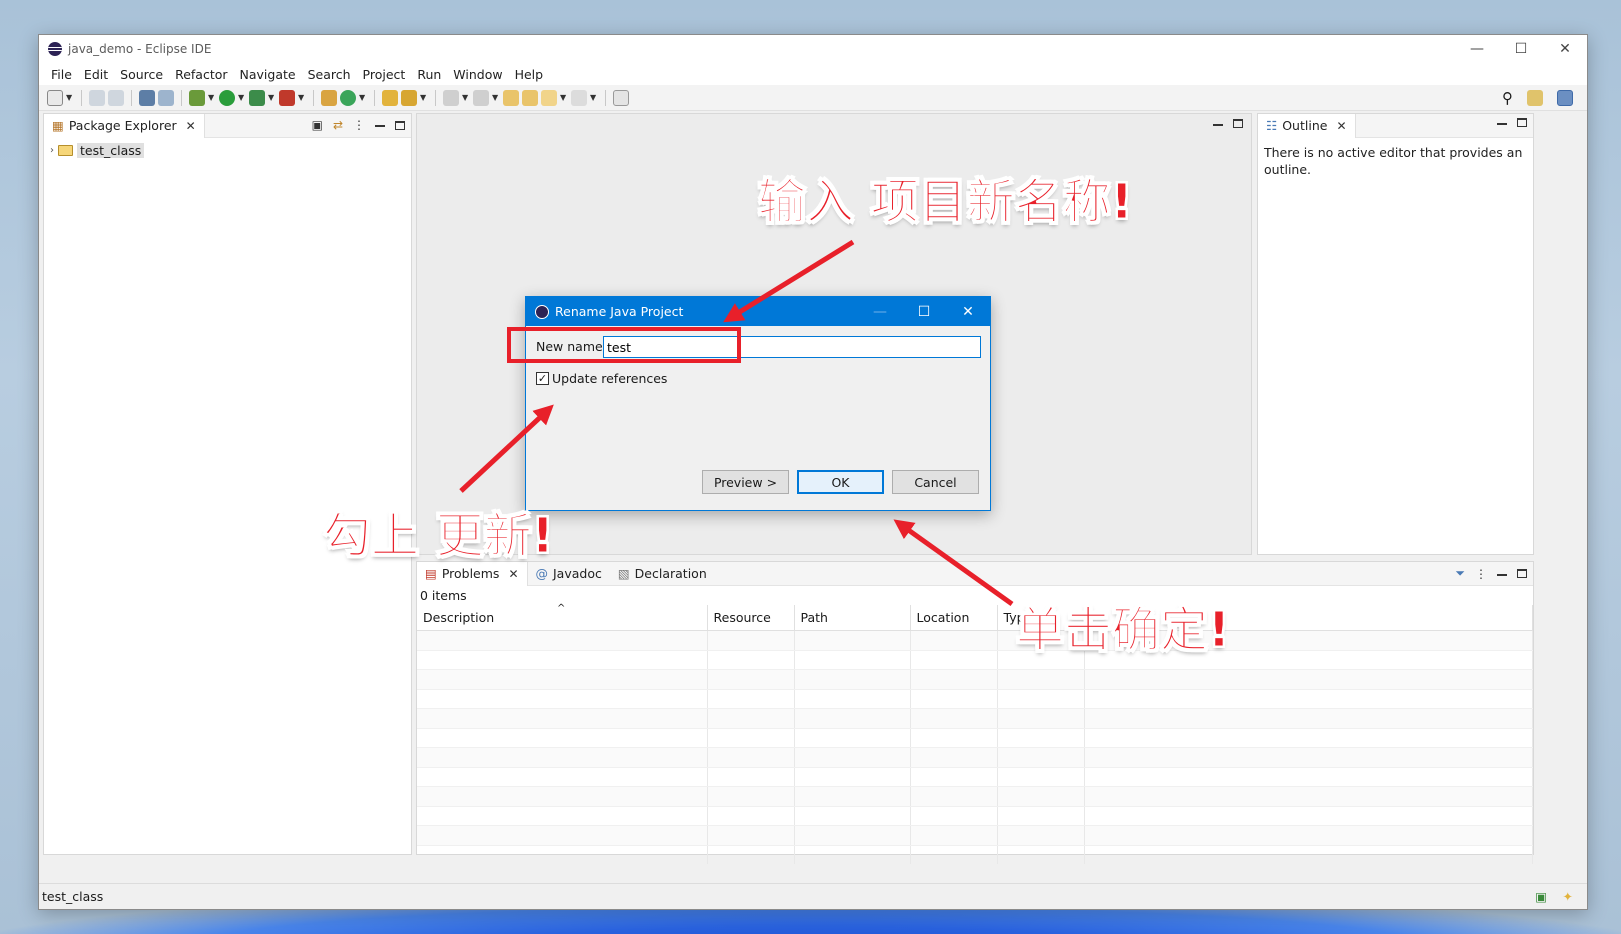 Image resolution: width=1621 pixels, height=934 pixels. Describe the element at coordinates (257, 97) in the screenshot. I see `coverage-icon` at that location.